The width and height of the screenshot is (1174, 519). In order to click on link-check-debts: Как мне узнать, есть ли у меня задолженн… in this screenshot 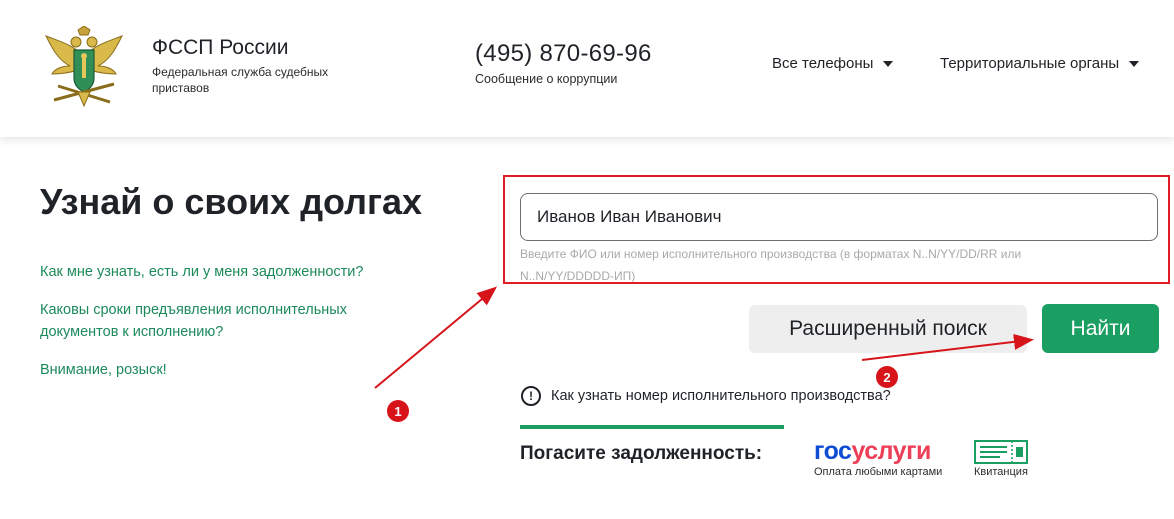, I will do `click(201, 272)`.